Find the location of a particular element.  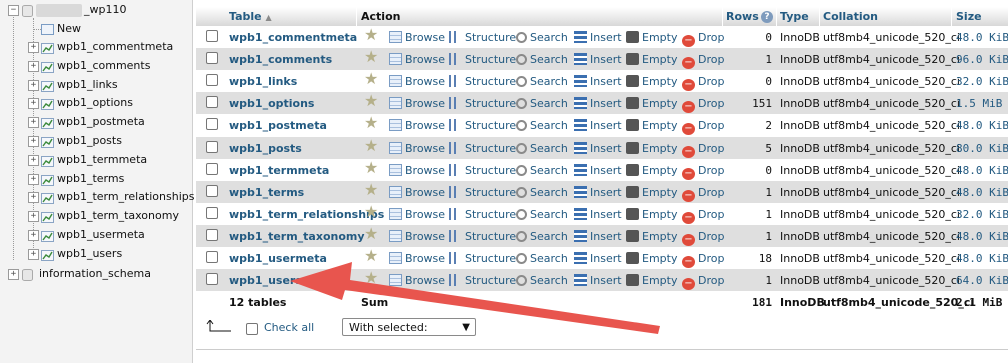

nav-table-item: + wpb1_posts is located at coordinates (96, 141).